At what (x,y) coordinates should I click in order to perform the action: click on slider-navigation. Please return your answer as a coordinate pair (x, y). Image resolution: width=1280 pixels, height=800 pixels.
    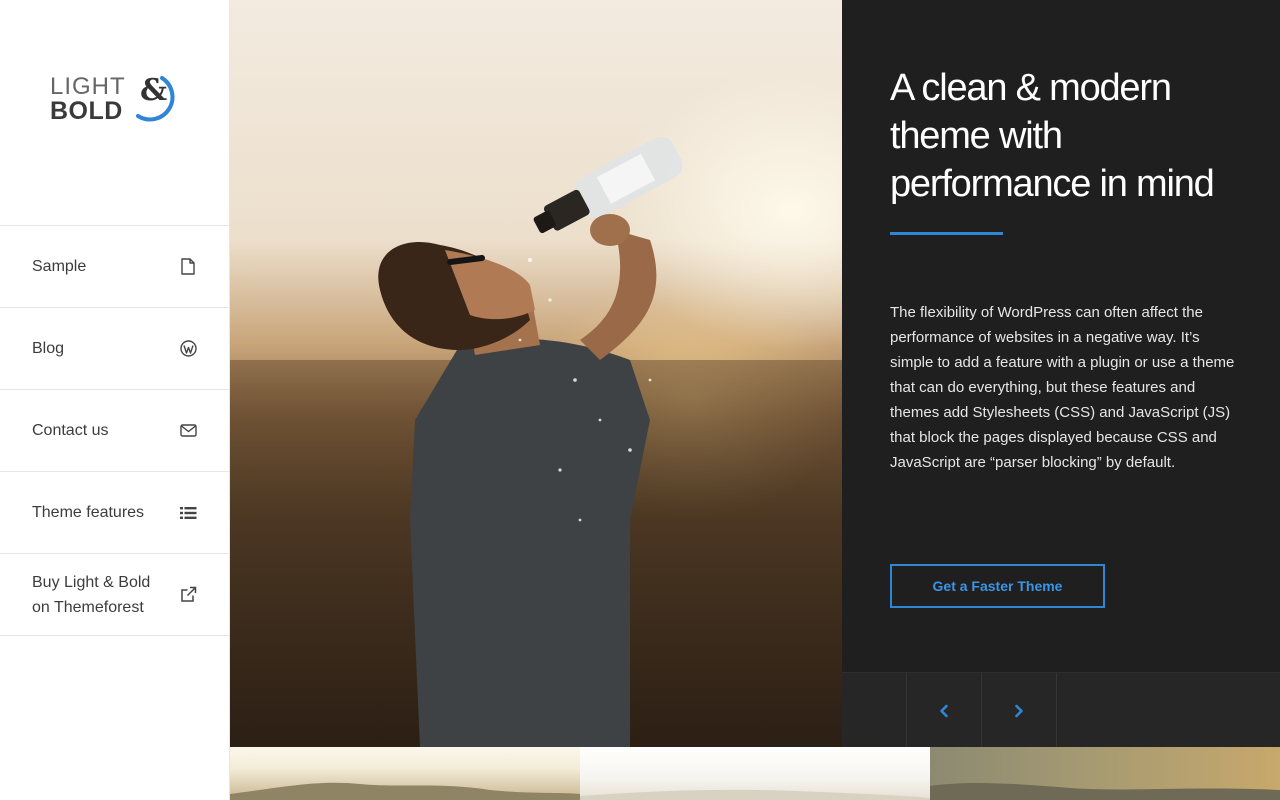
    Looking at the image, I should click on (1061, 710).